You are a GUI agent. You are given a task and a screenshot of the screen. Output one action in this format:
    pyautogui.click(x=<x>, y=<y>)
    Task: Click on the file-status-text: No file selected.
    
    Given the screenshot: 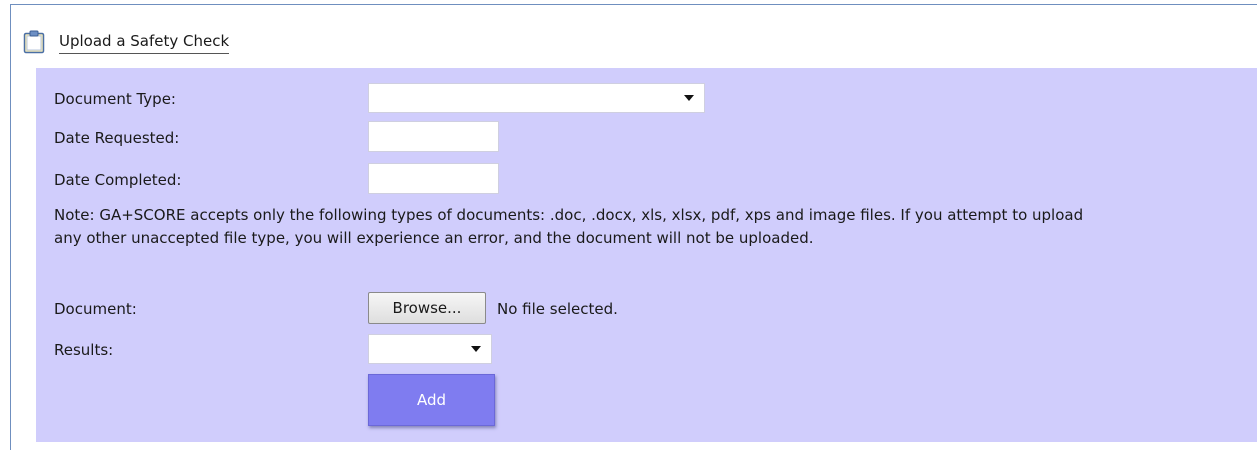 What is the action you would take?
    pyautogui.click(x=557, y=309)
    